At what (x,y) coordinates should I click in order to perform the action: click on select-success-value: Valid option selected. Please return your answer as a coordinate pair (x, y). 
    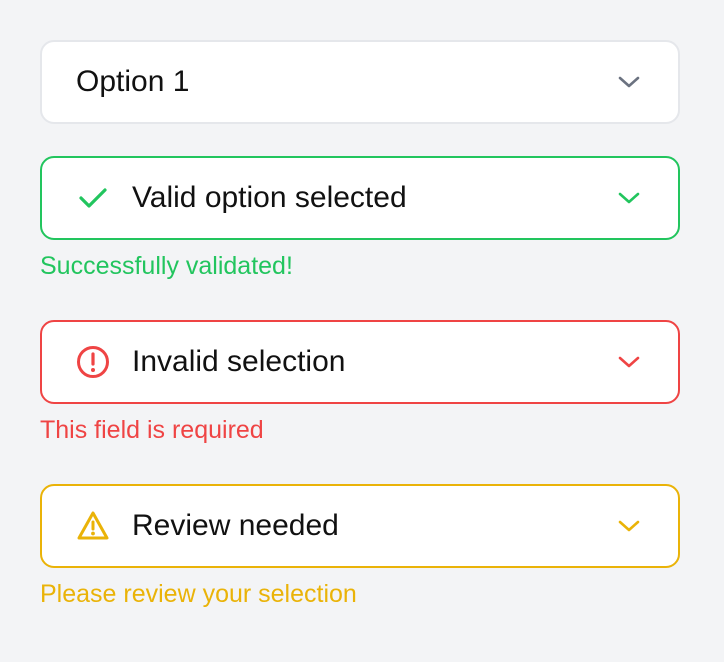
    Looking at the image, I should click on (269, 197).